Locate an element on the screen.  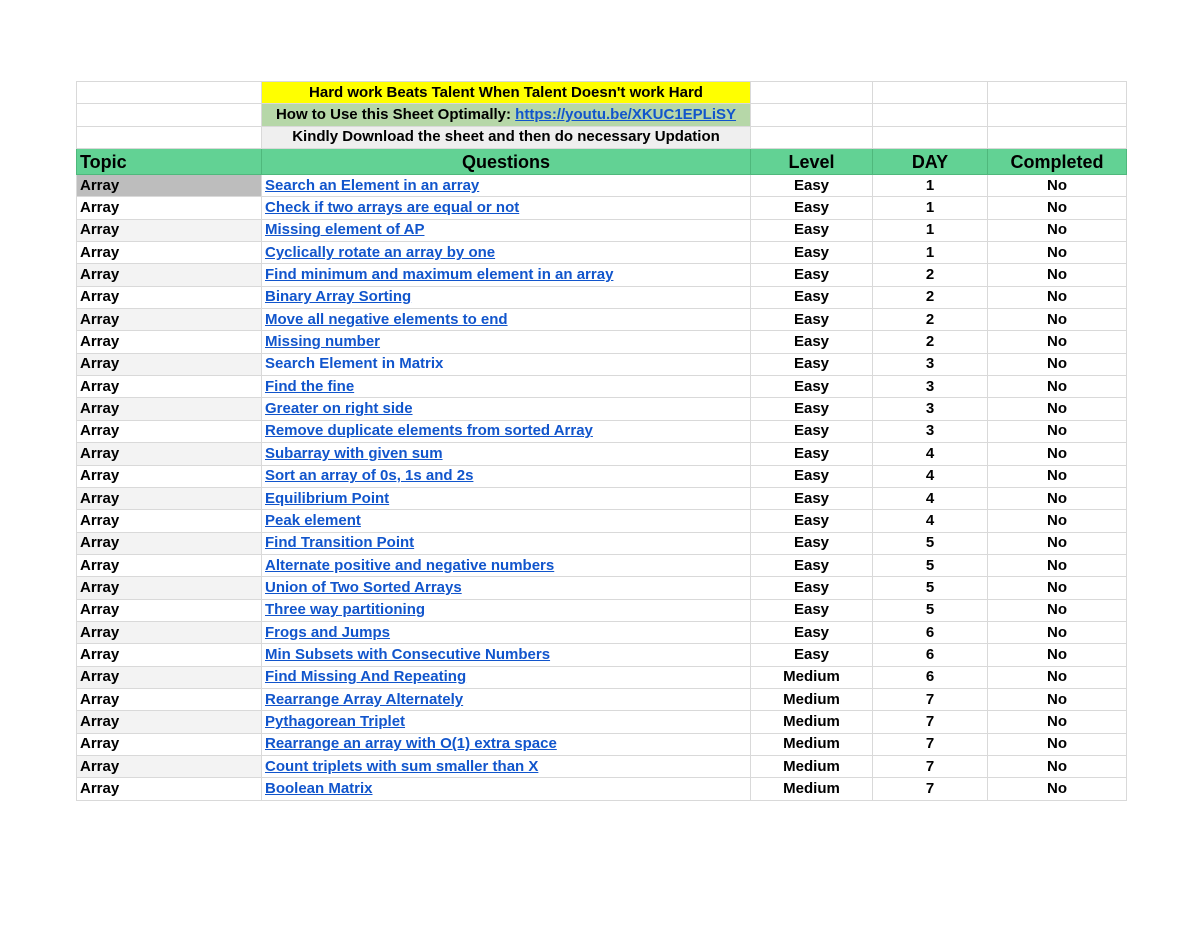
question-cell: Equilibrium Point is located at coordinates (506, 498).